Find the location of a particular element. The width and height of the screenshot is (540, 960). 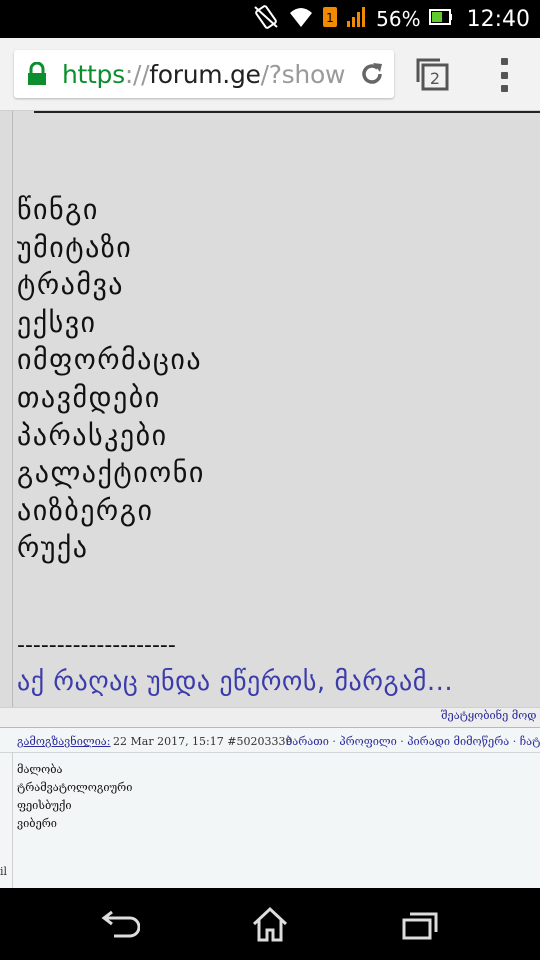

url-host: forum.ge is located at coordinates (205, 74).